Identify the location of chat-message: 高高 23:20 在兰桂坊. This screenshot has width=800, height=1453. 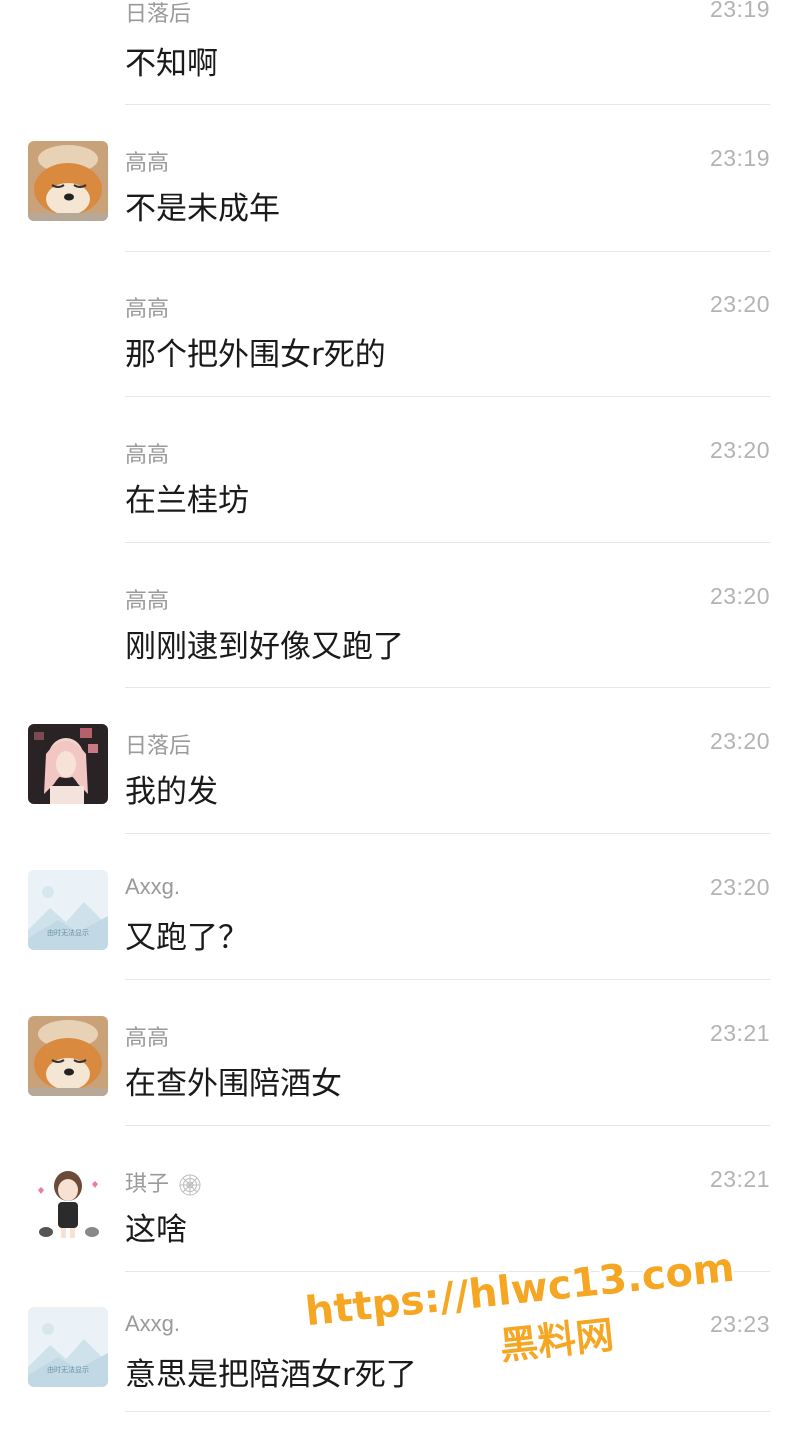
(400, 506).